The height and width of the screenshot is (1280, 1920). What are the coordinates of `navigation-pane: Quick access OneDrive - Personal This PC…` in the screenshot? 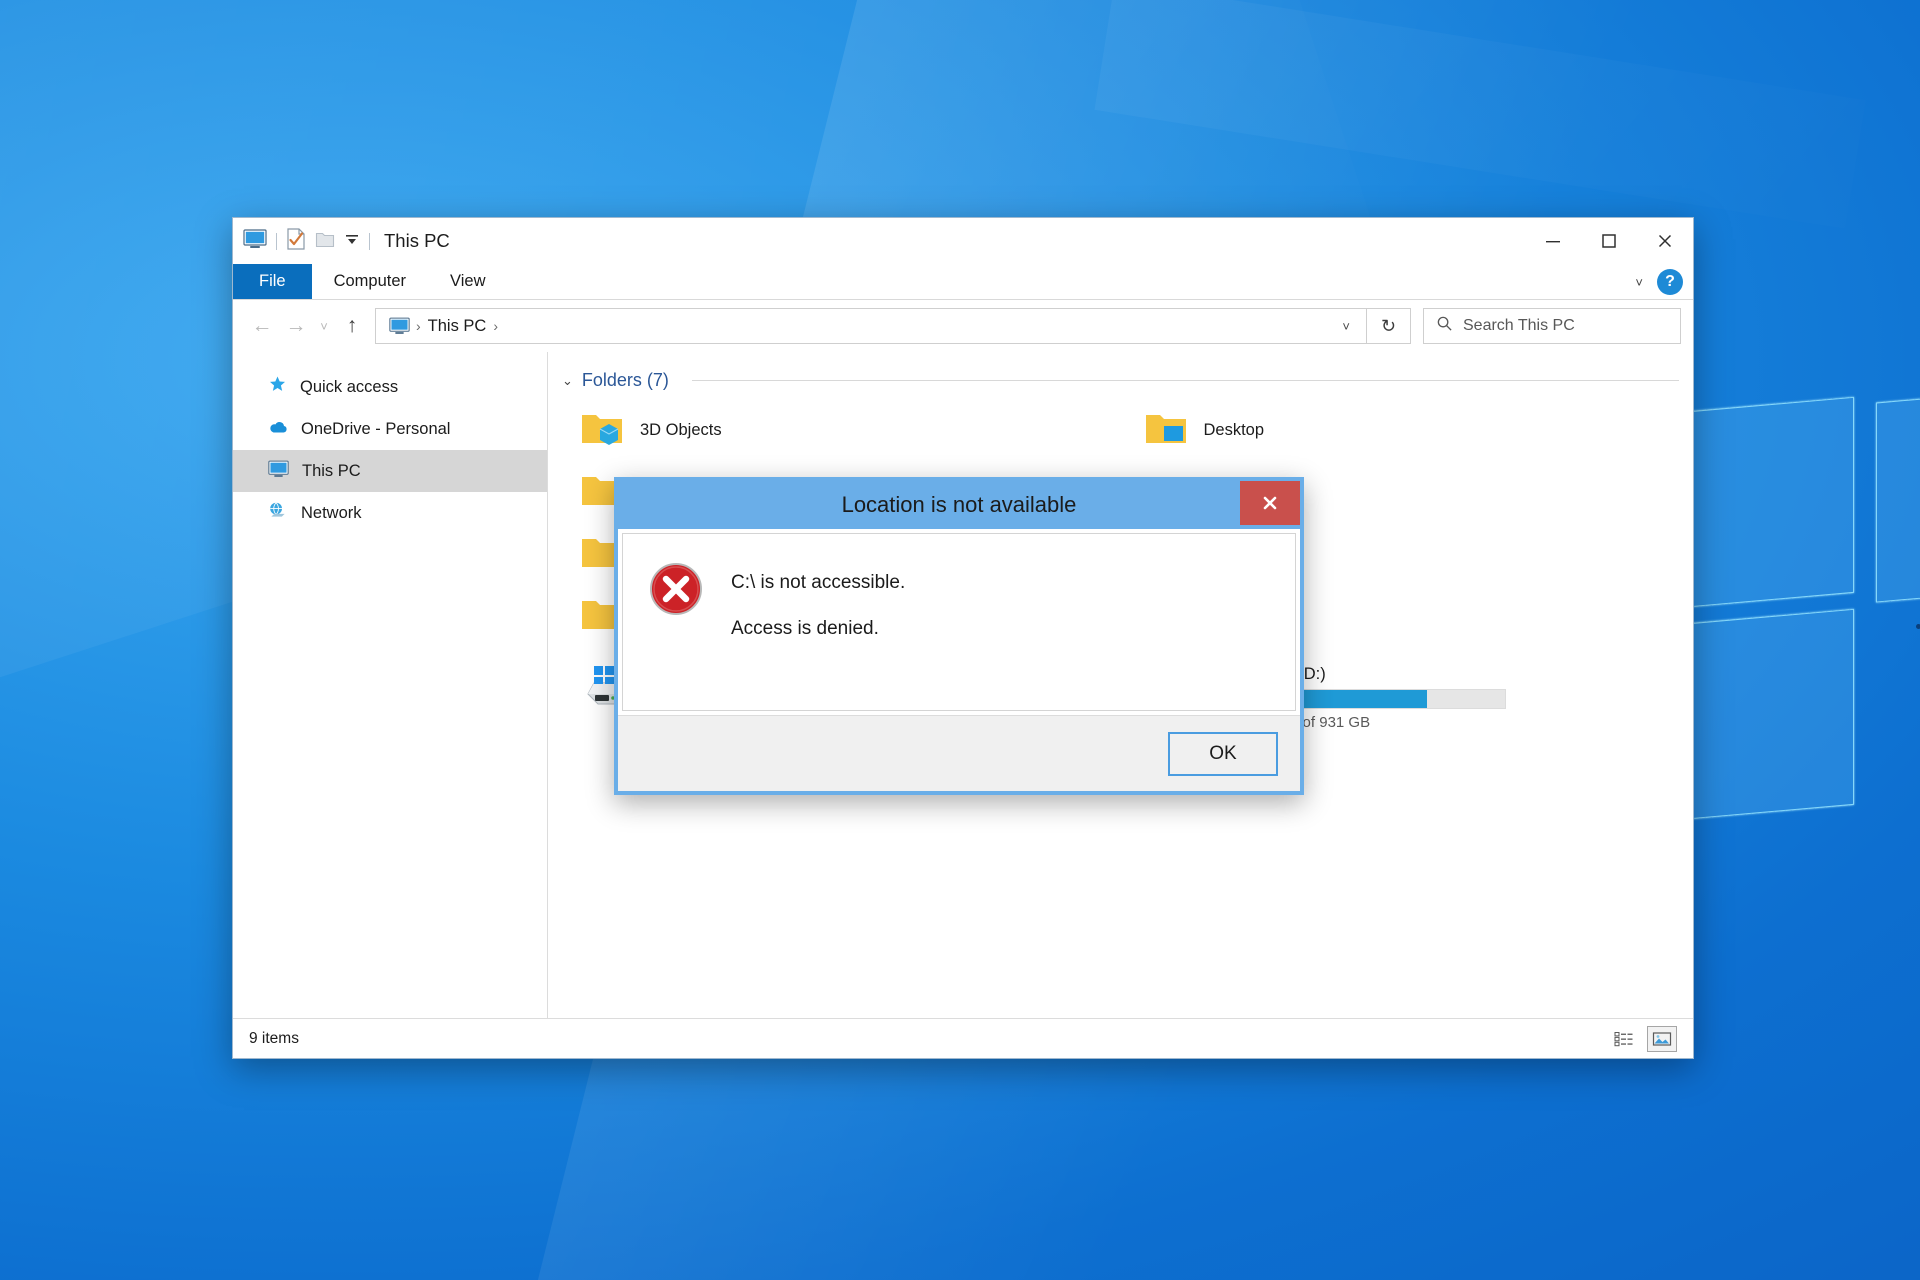 It's located at (390, 685).